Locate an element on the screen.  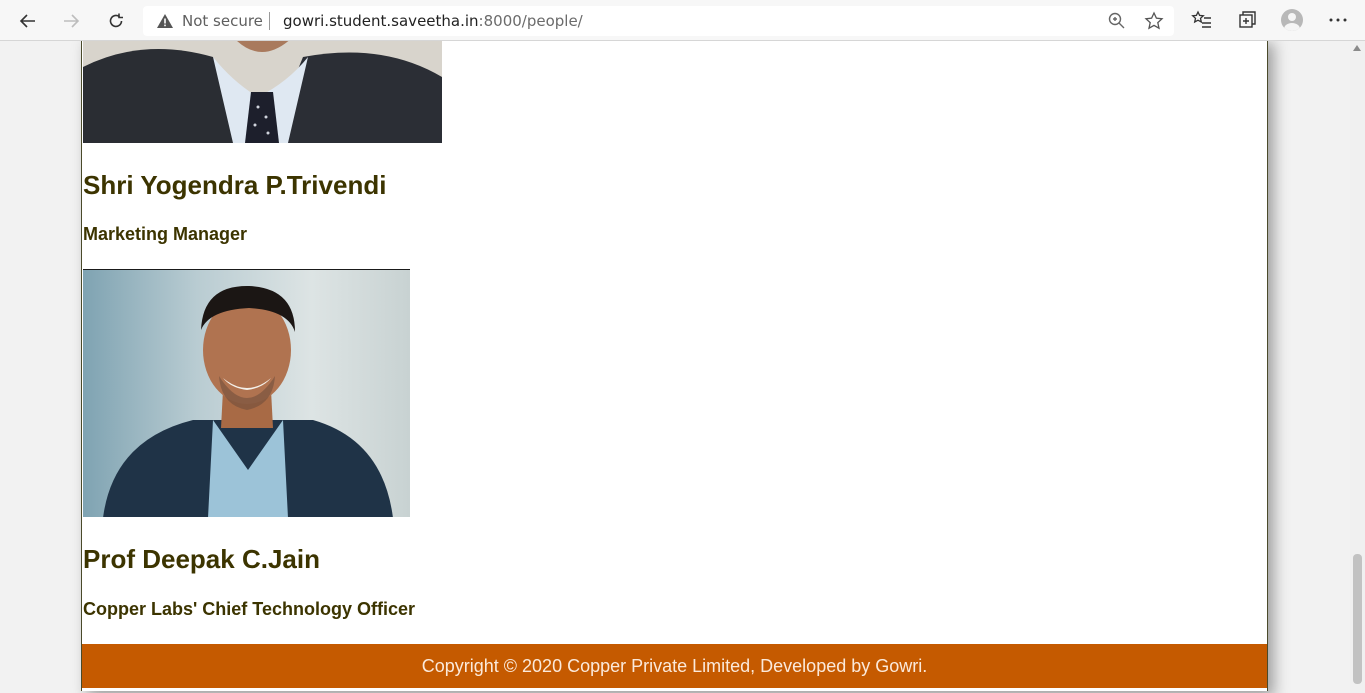
forward-button is located at coordinates (71, 21).